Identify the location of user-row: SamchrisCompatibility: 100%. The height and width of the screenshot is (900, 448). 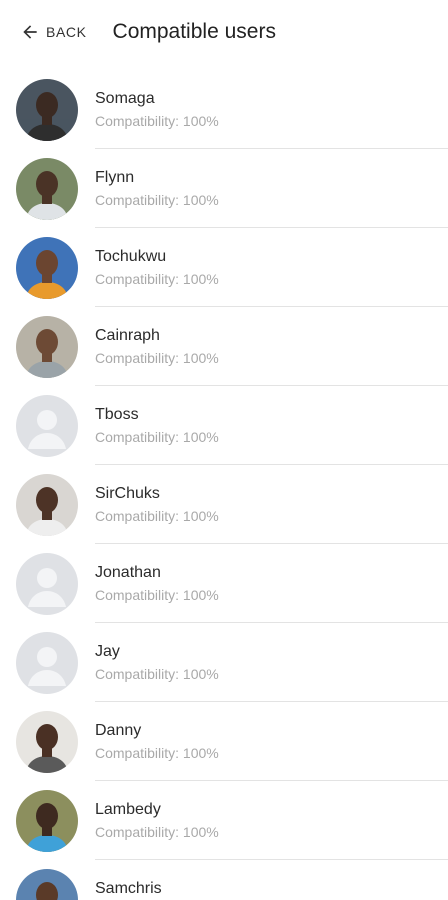
(224, 880).